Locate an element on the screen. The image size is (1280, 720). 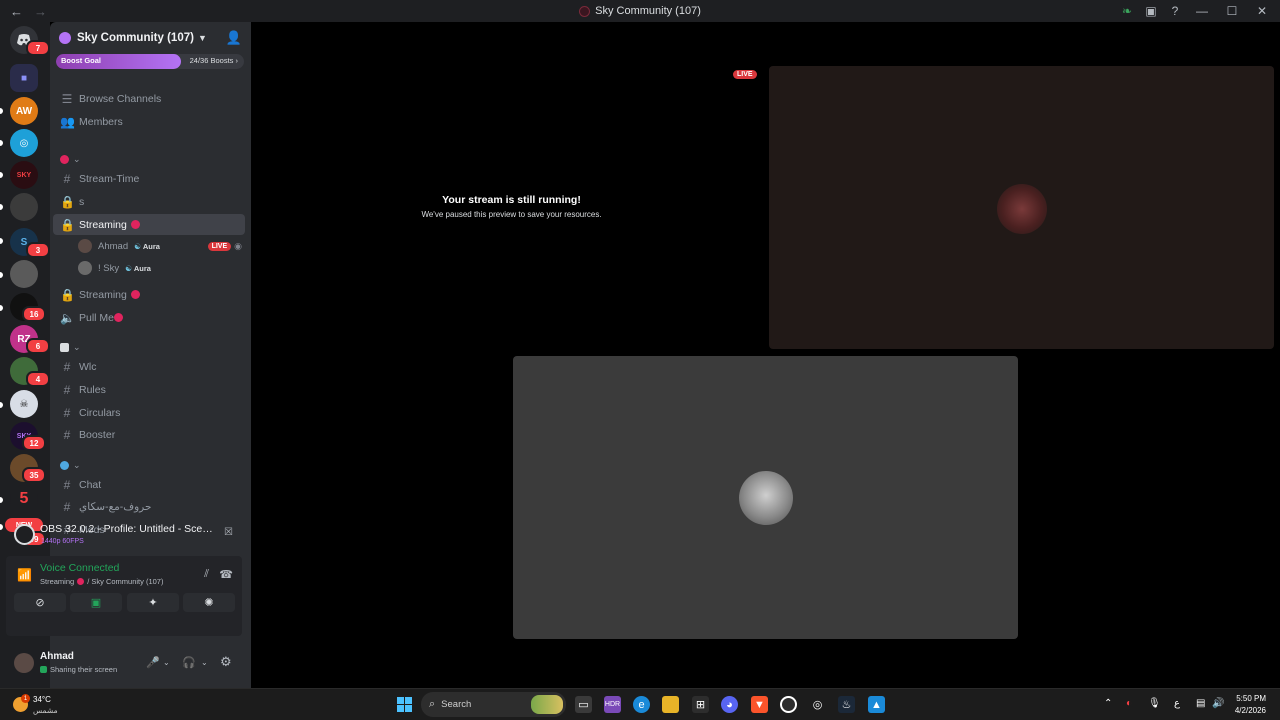
leaf-icon: ❧ is located at coordinates (1127, 11).